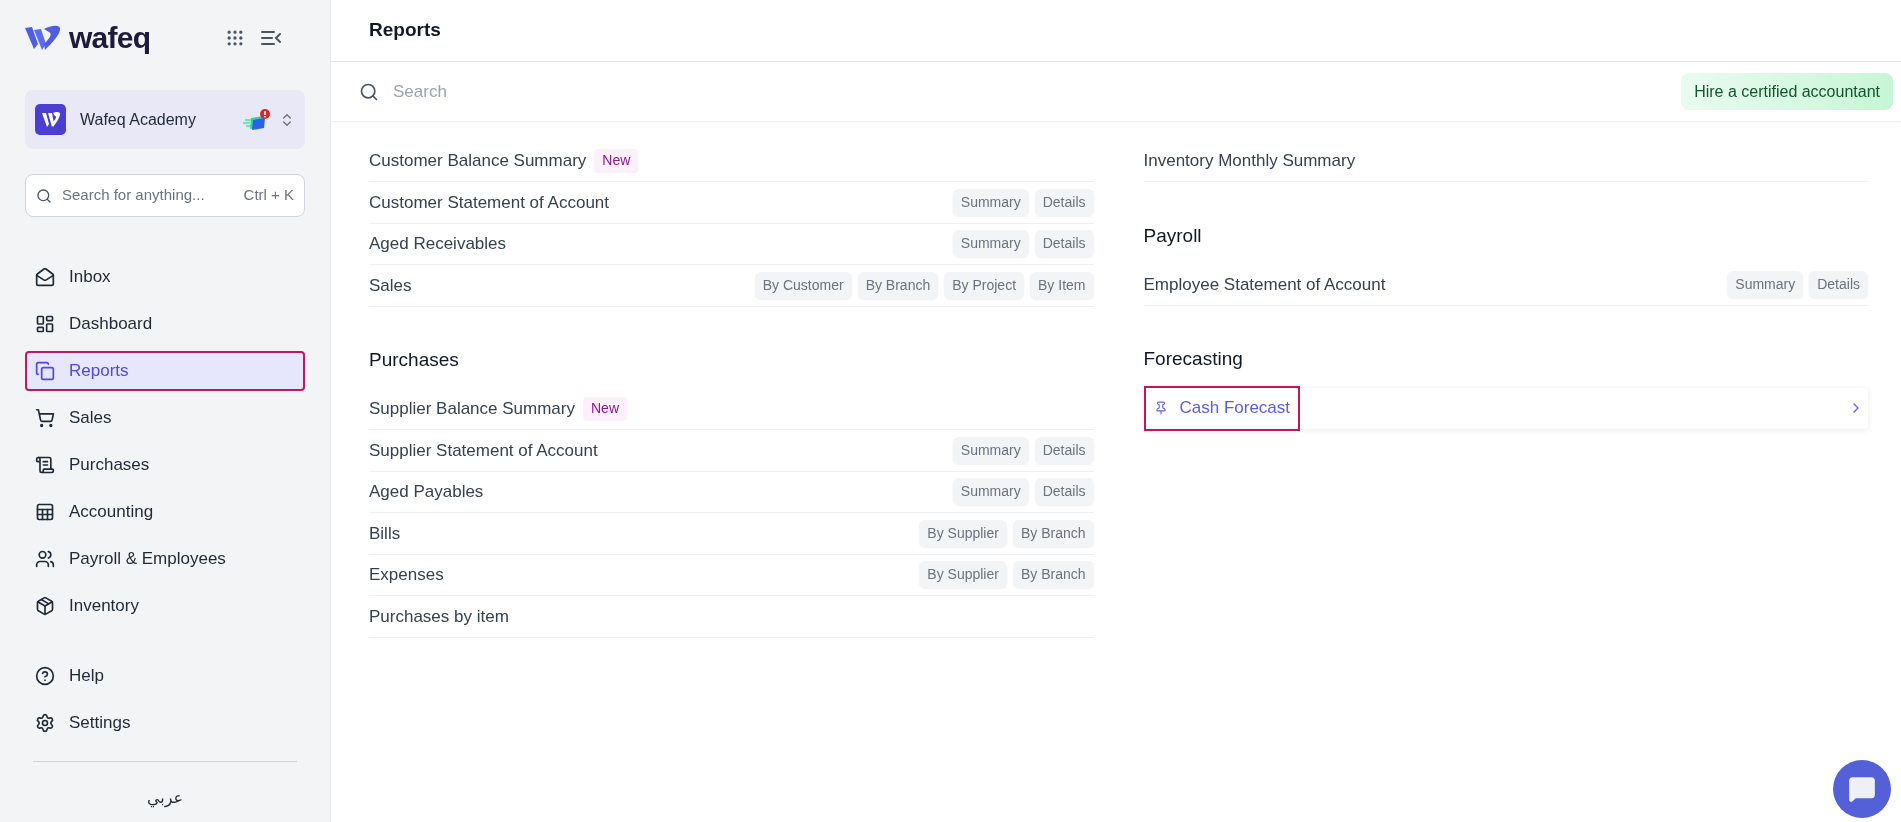  Describe the element at coordinates (45, 606) in the screenshot. I see `box-icon` at that location.